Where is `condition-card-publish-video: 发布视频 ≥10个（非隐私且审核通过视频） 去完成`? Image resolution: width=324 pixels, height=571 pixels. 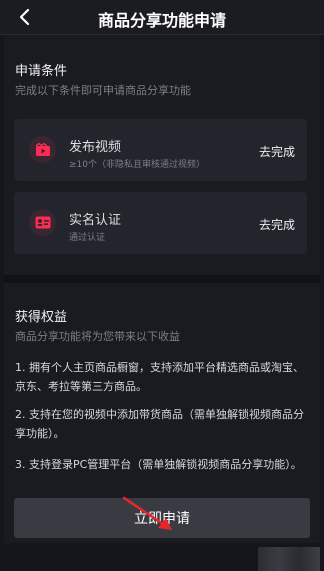
condition-card-publish-video: 发布视频 ≥10个（非隐私且审核通过视频） 去完成 is located at coordinates (160, 150).